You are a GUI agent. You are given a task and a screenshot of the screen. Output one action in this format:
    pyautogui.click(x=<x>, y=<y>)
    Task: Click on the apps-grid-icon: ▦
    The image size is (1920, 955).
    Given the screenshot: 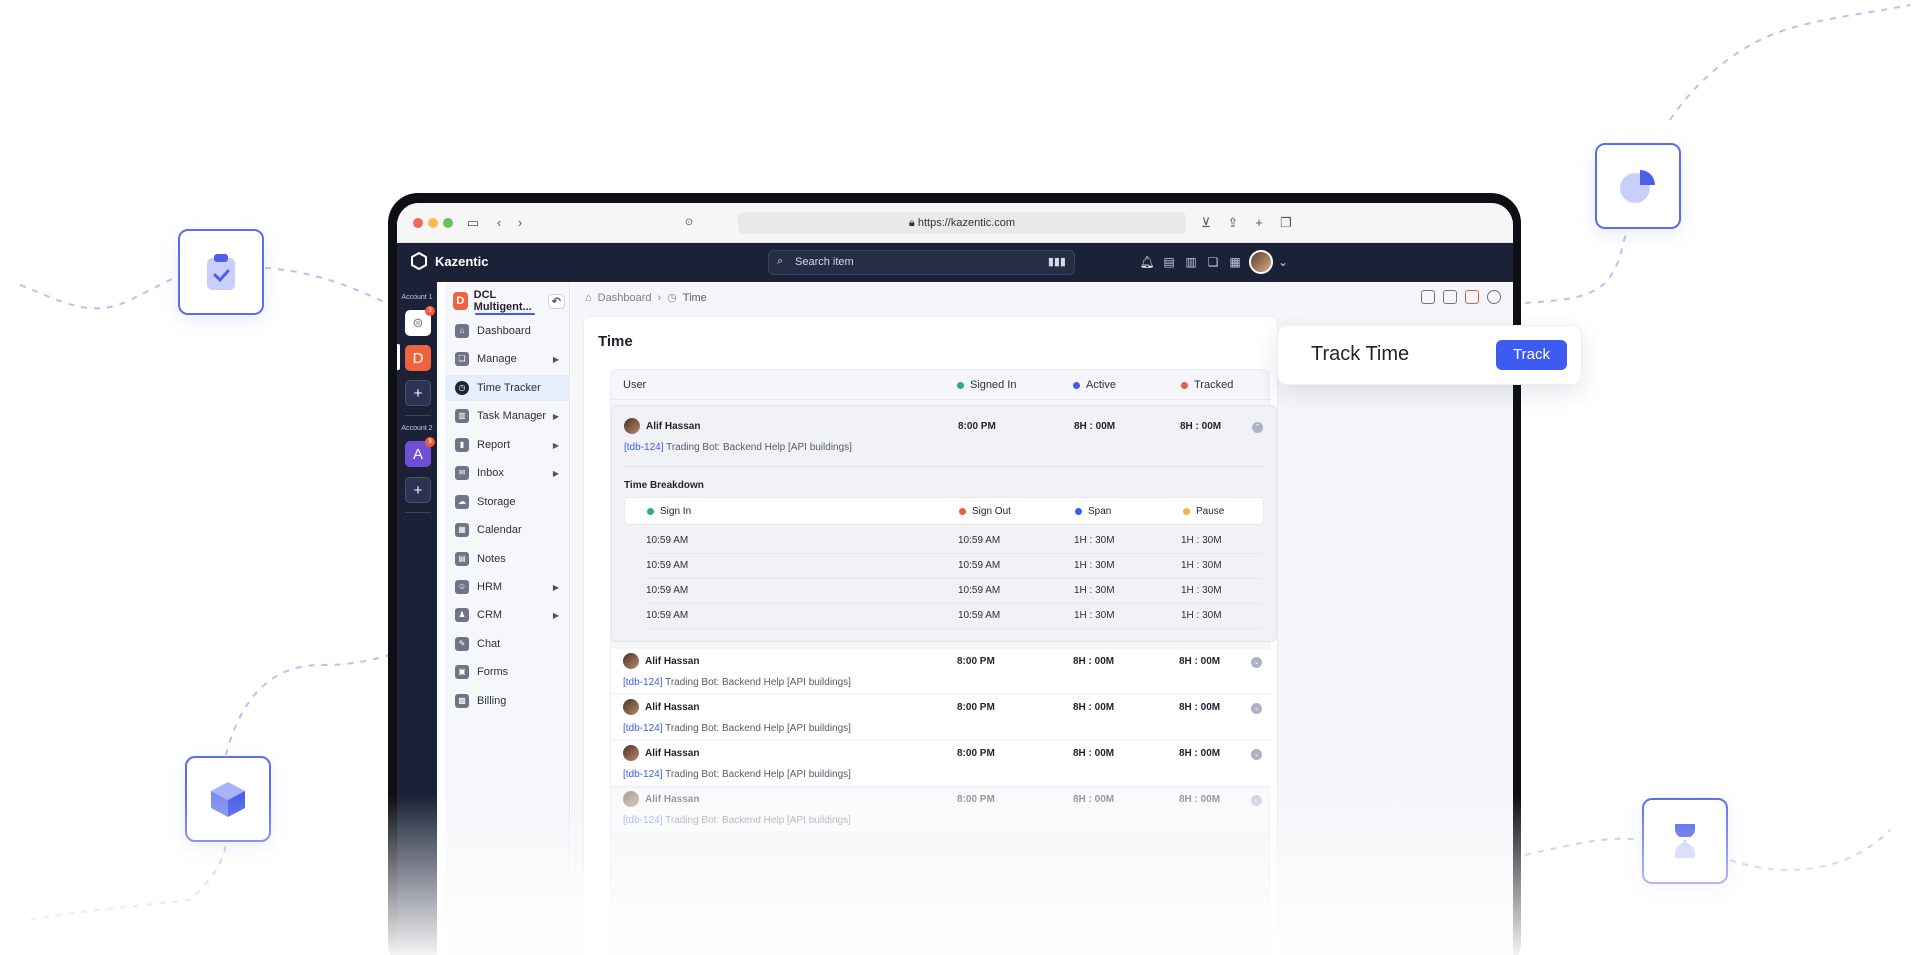 What is the action you would take?
    pyautogui.click(x=1235, y=262)
    